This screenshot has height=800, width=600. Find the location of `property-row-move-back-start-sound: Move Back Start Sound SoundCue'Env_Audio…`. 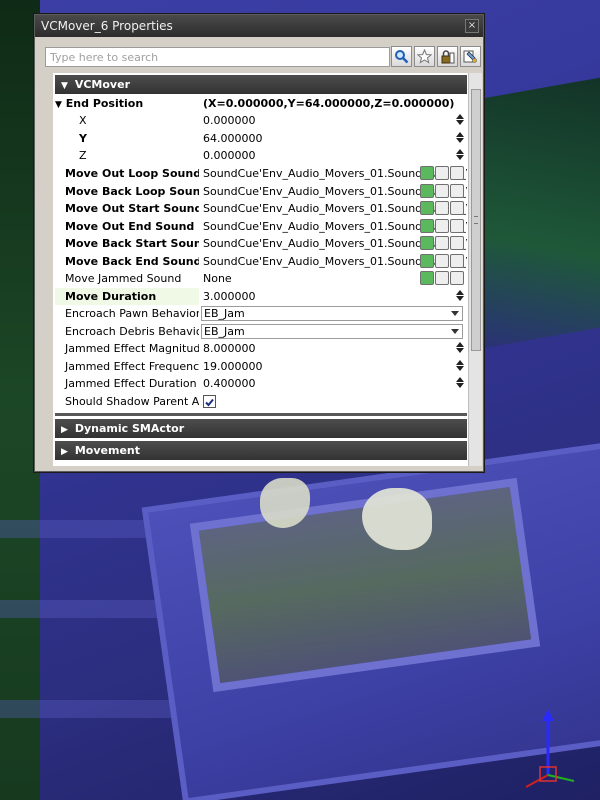

property-row-move-back-start-sound: Move Back Start Sound SoundCue'Env_Audio… is located at coordinates (261, 243).